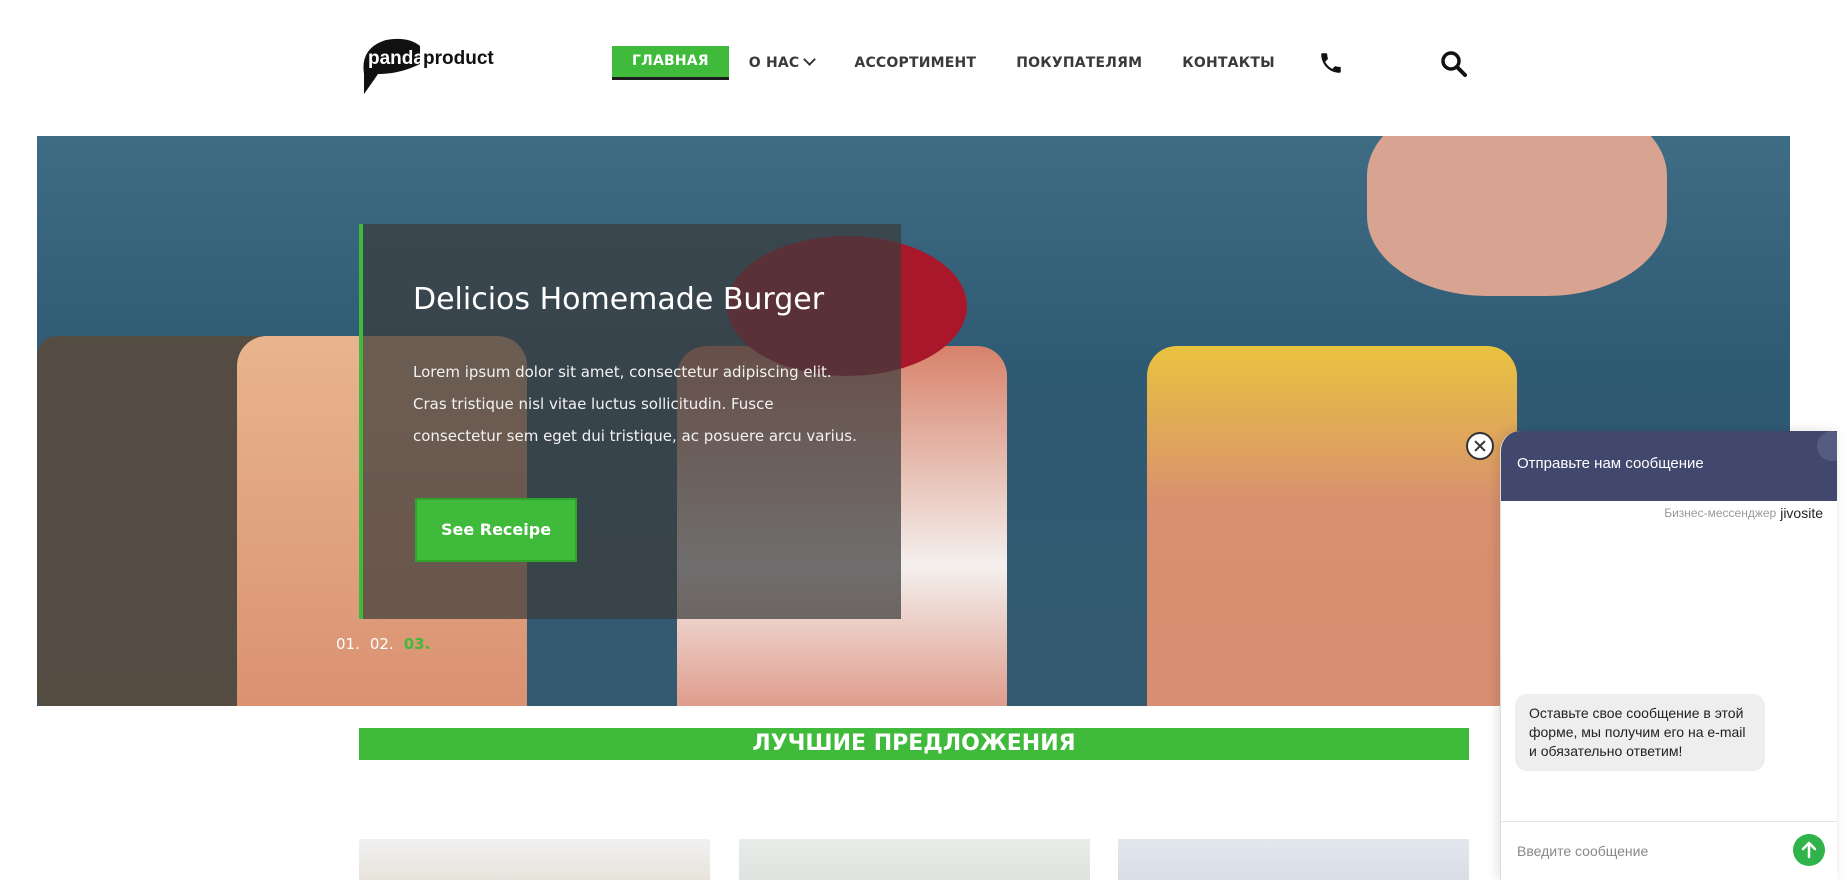 The width and height of the screenshot is (1848, 880). What do you see at coordinates (417, 644) in the screenshot?
I see `slide-indicator-3: 03.` at bounding box center [417, 644].